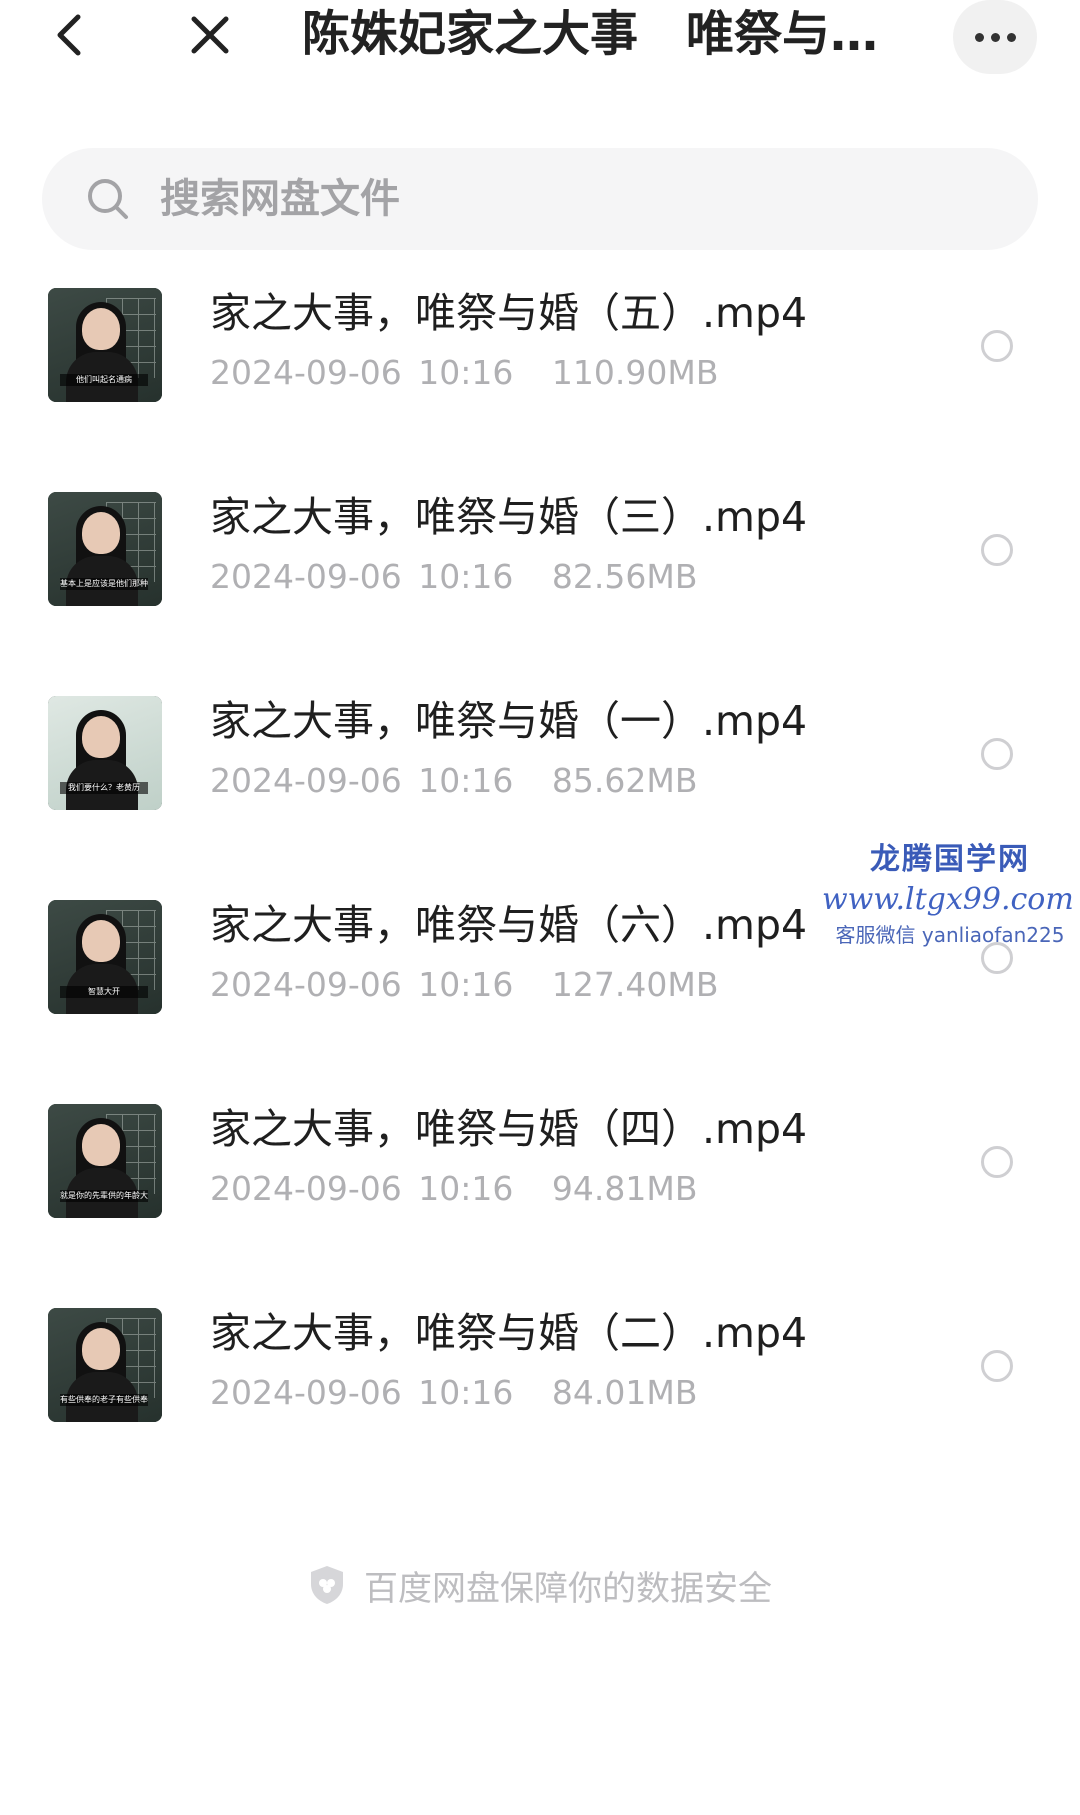  I want to click on search-input, so click(560, 199).